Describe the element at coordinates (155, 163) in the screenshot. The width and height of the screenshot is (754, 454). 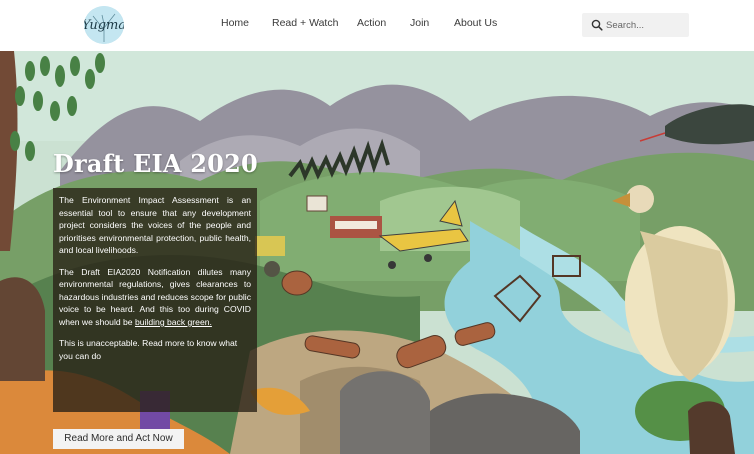
I see `hero-title: Draft EIA 2020` at that location.